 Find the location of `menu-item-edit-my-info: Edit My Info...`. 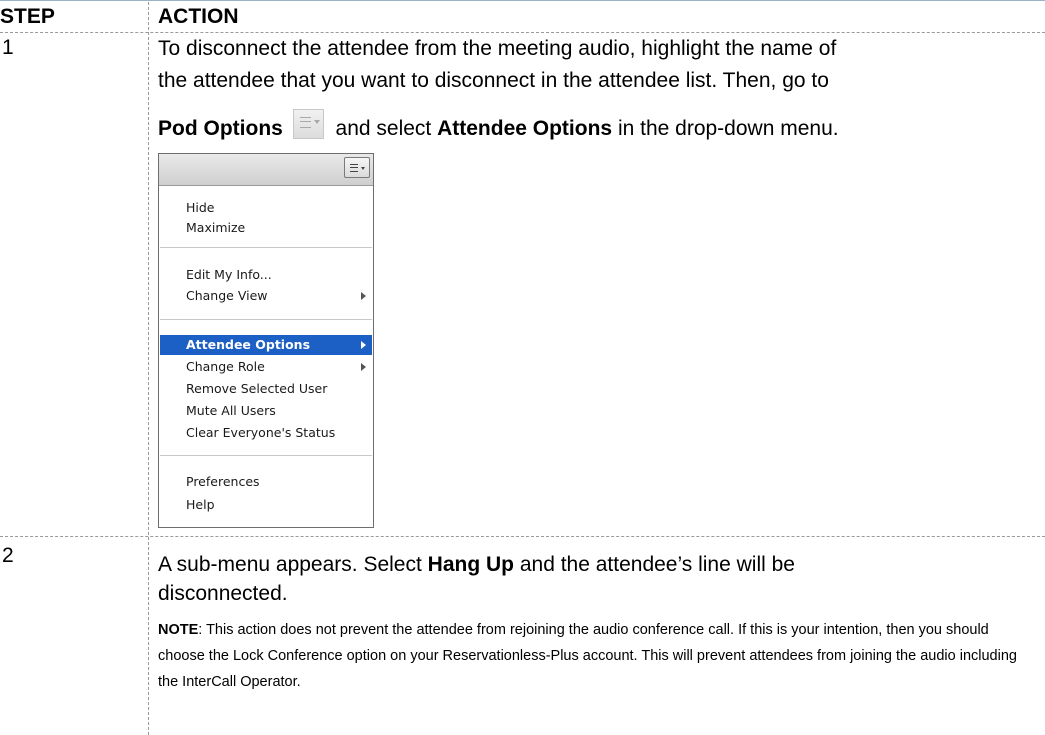

menu-item-edit-my-info: Edit My Info... is located at coordinates (266, 275).